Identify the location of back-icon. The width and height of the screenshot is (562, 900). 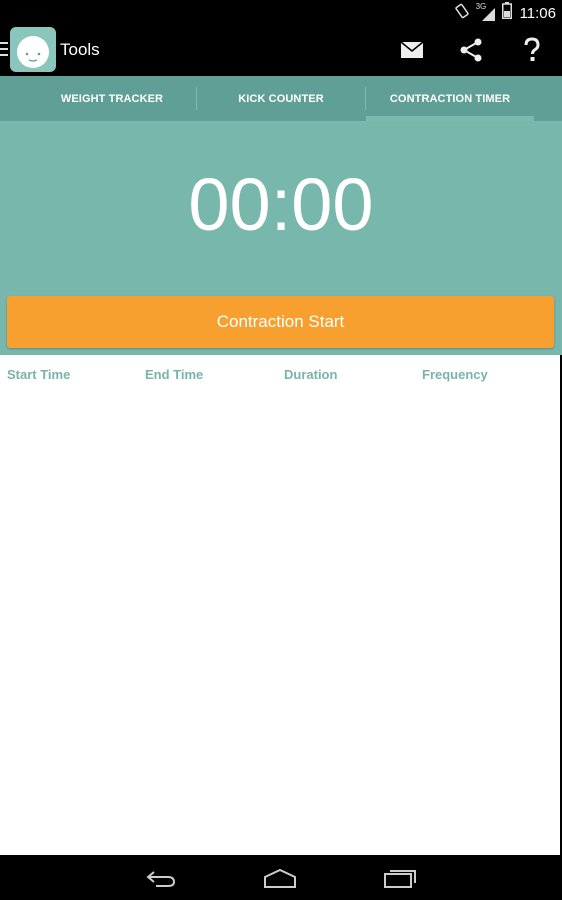
(161, 878).